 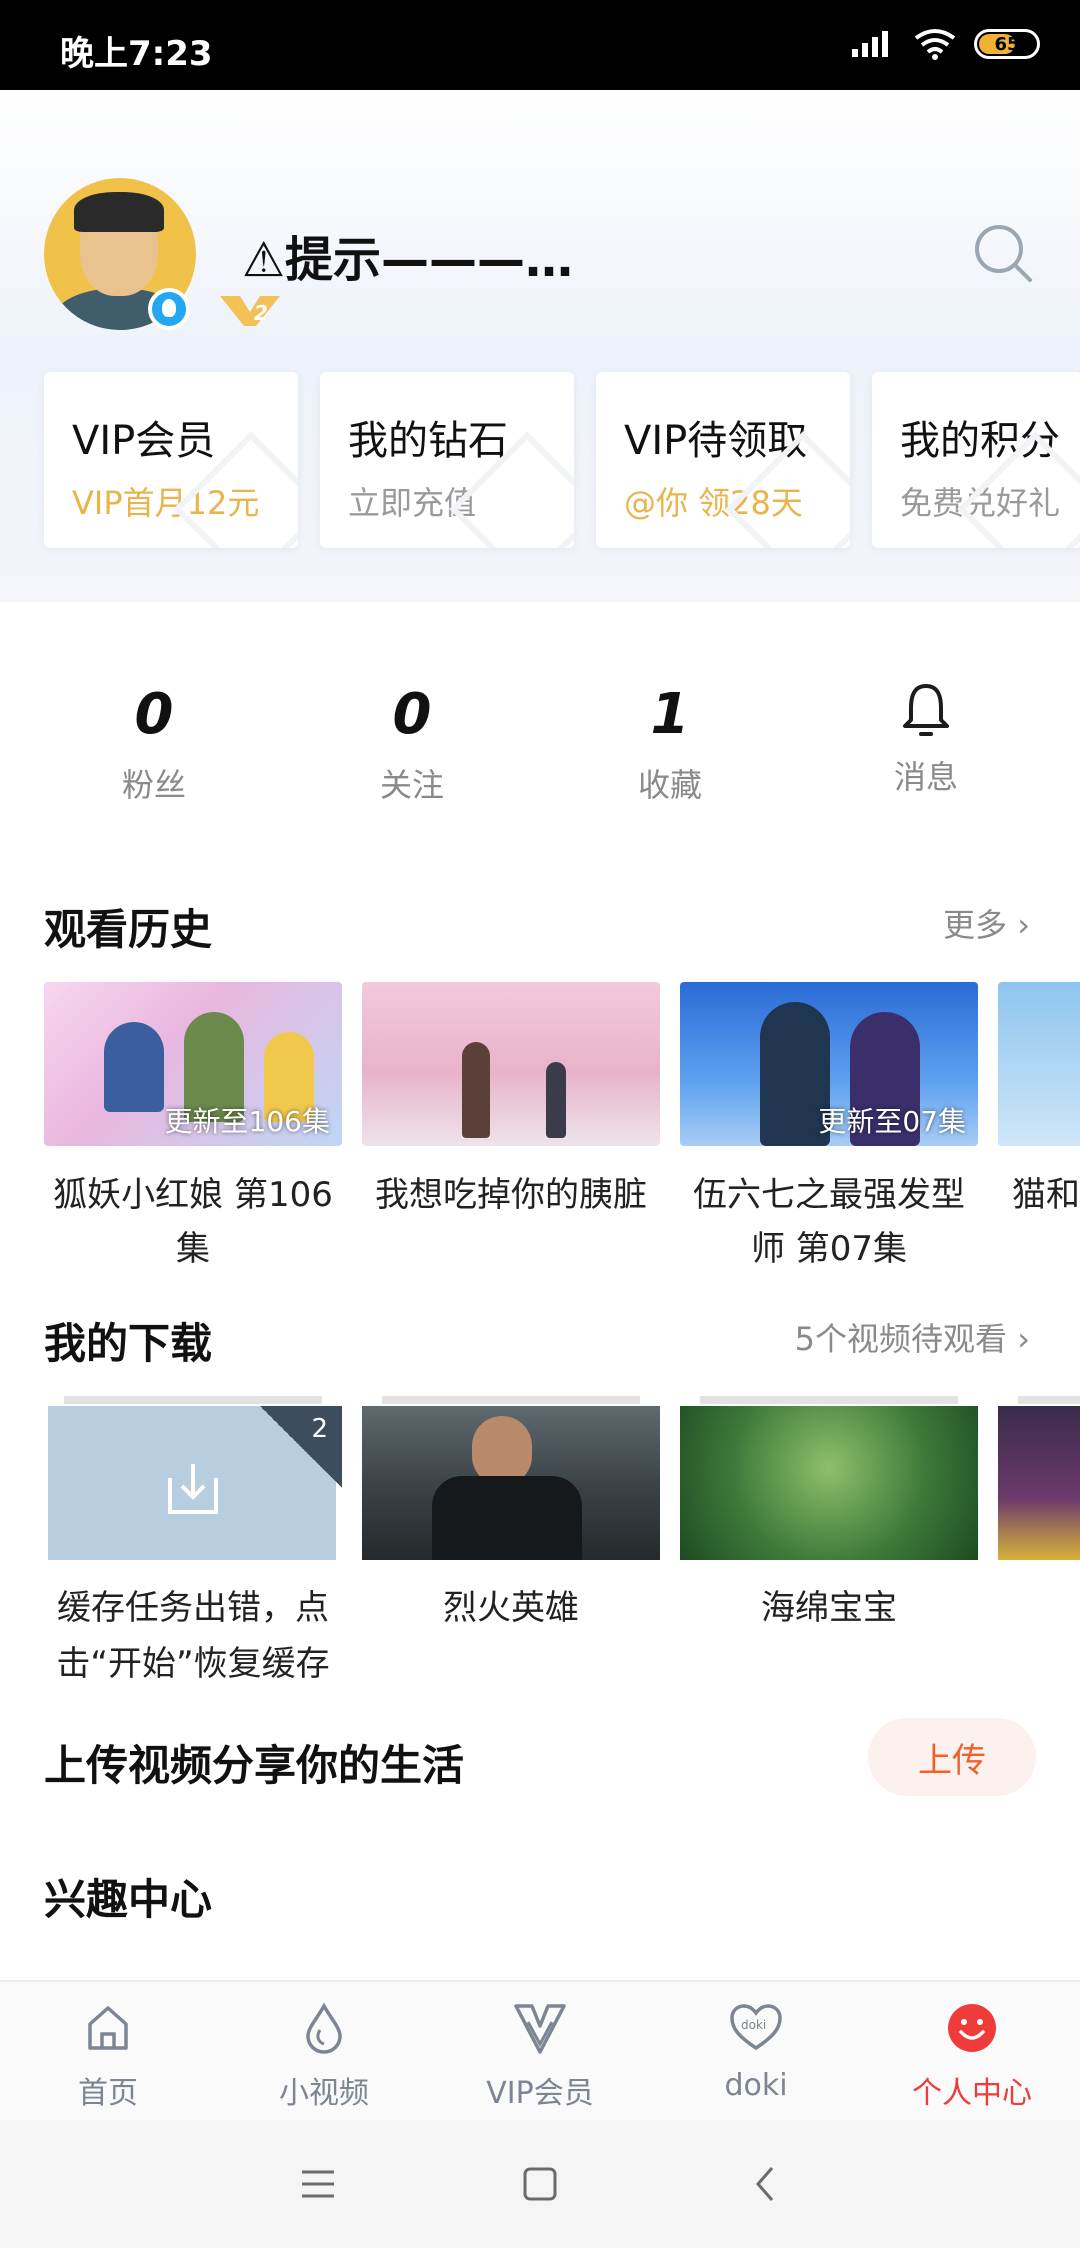 What do you see at coordinates (193, 1222) in the screenshot?
I see `history-item-title: 狐妖小红娘 第106集` at bounding box center [193, 1222].